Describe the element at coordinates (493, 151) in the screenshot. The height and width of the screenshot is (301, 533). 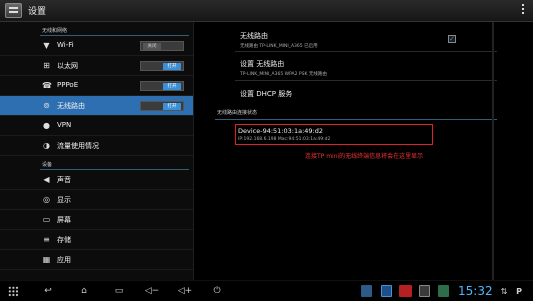
I see `scrollbar` at that location.